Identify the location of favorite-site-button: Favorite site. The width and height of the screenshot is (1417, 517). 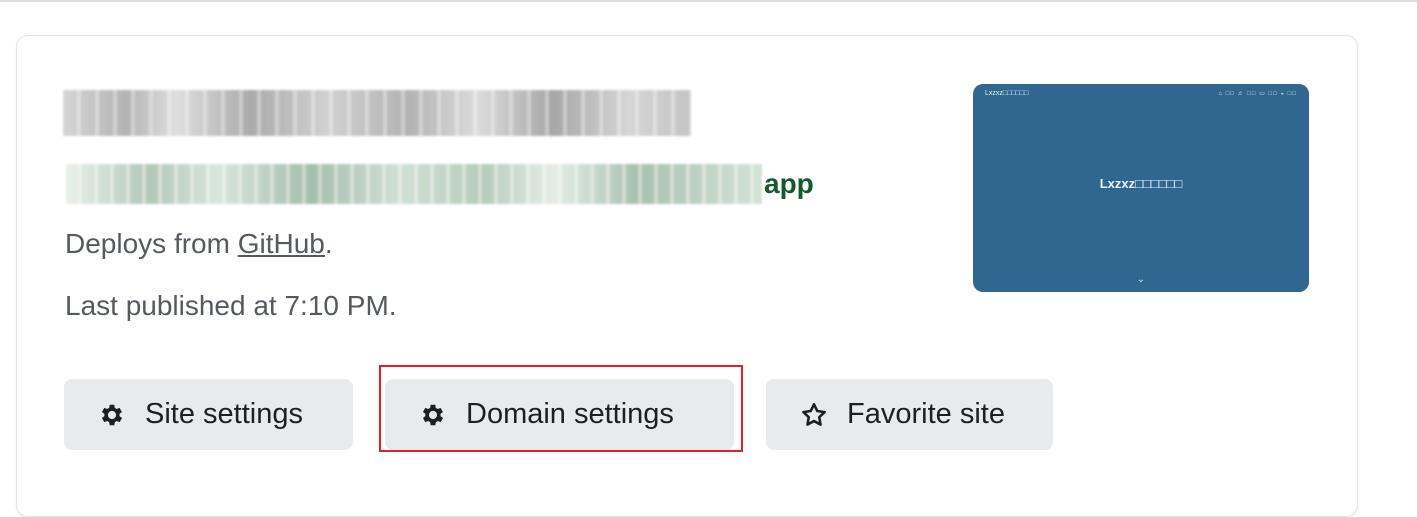
(909, 414).